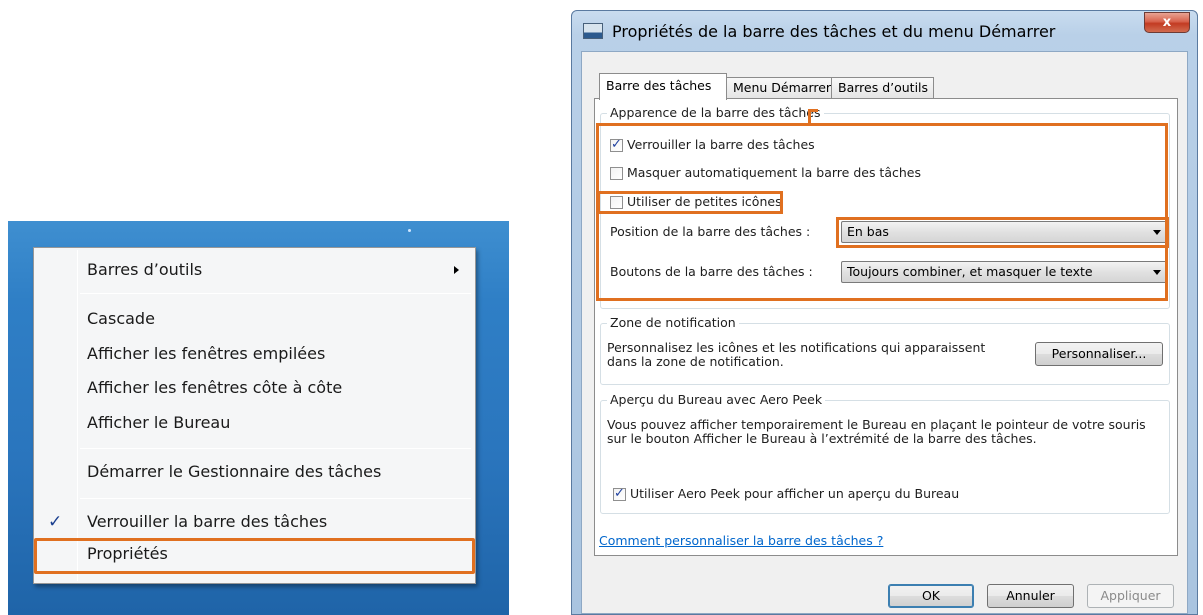 The height and width of the screenshot is (615, 1203). What do you see at coordinates (254, 319) in the screenshot?
I see `menu-item-cascade: Cascade` at bounding box center [254, 319].